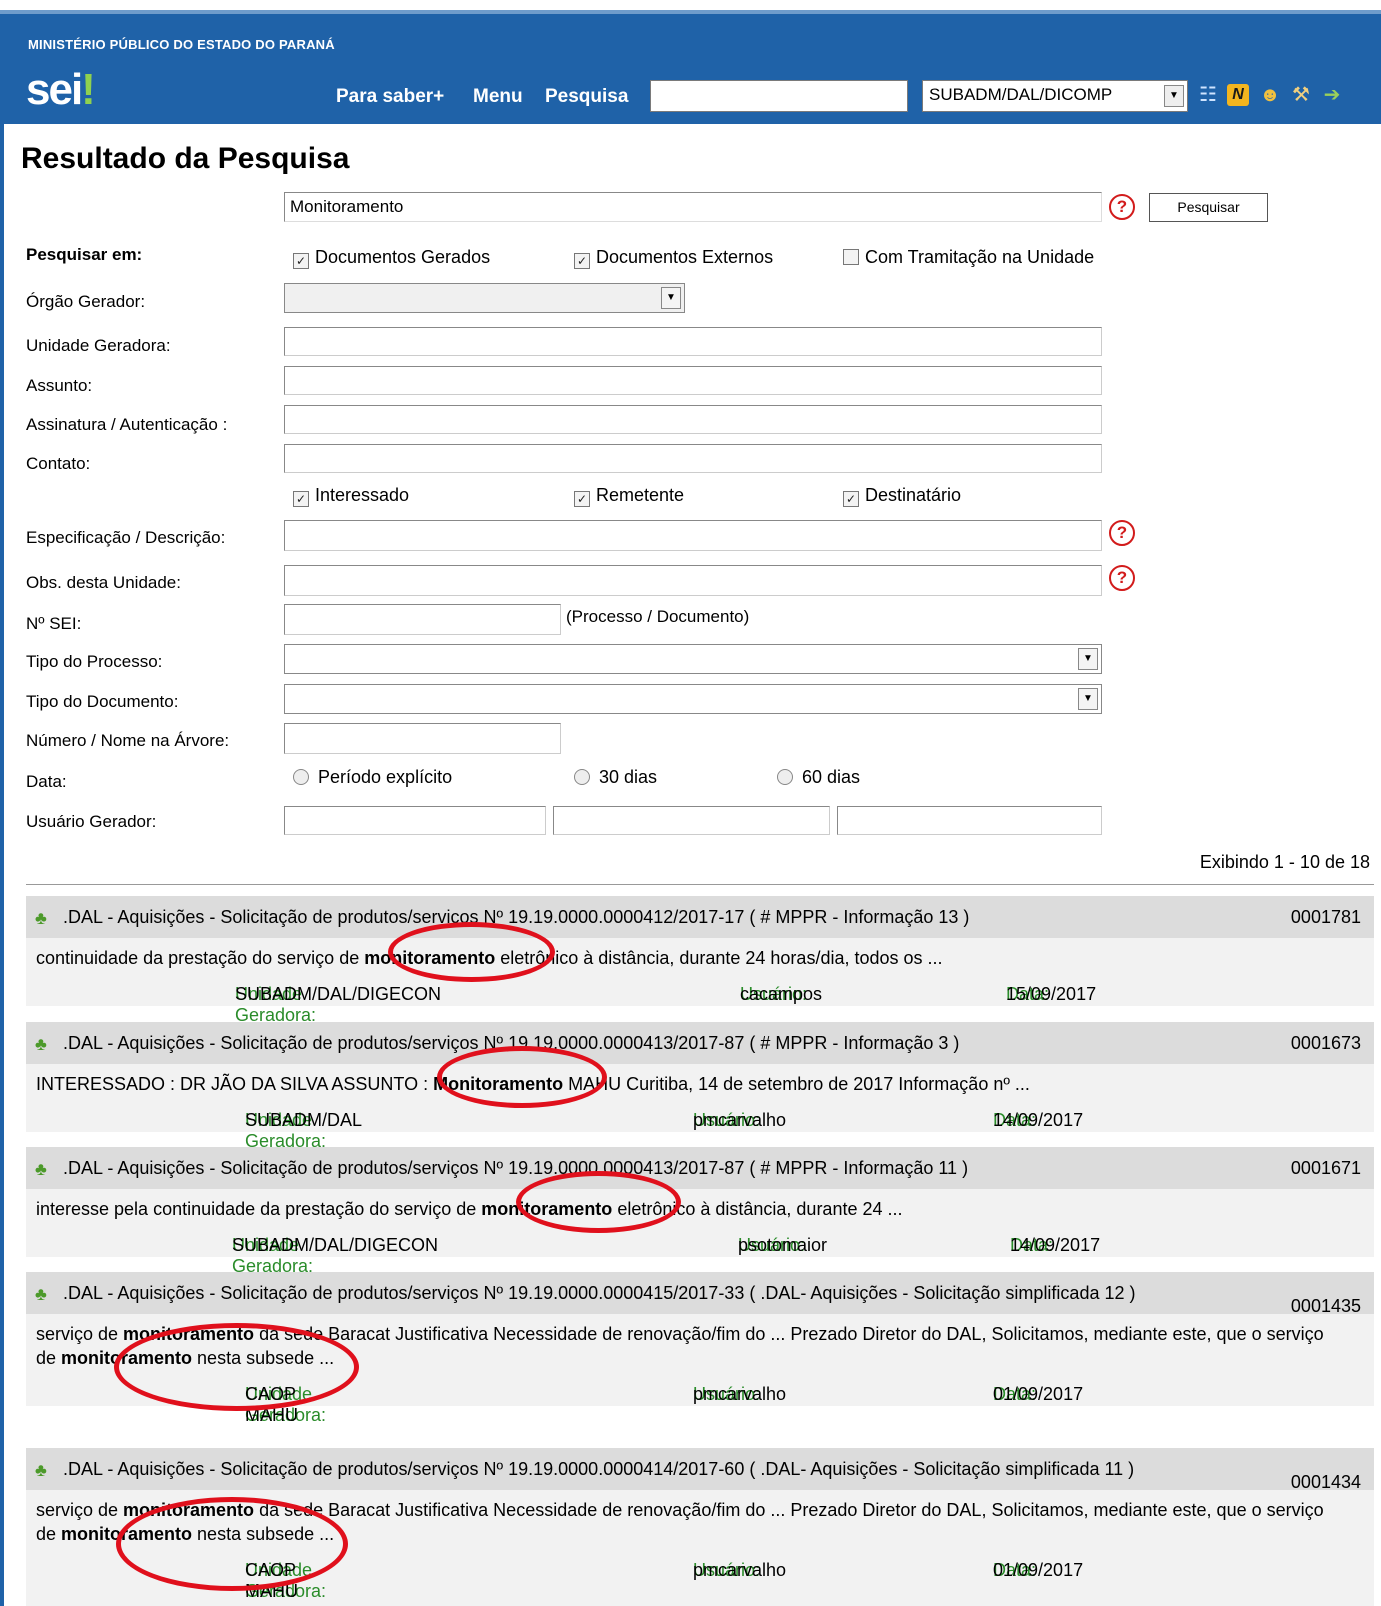 This screenshot has height=1606, width=1381. Describe the element at coordinates (1208, 95) in the screenshot. I see `list-icon: ☷` at that location.